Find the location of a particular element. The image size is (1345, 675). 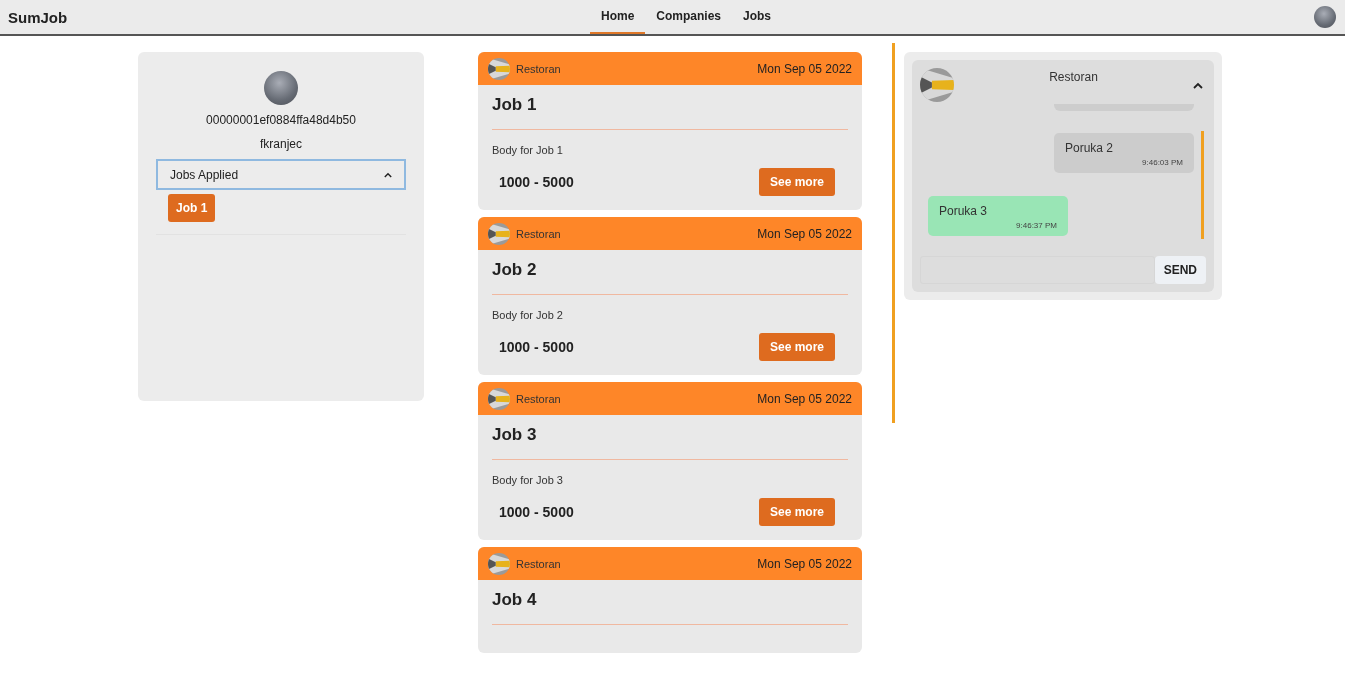

job-title: Job 1 is located at coordinates (515, 105).